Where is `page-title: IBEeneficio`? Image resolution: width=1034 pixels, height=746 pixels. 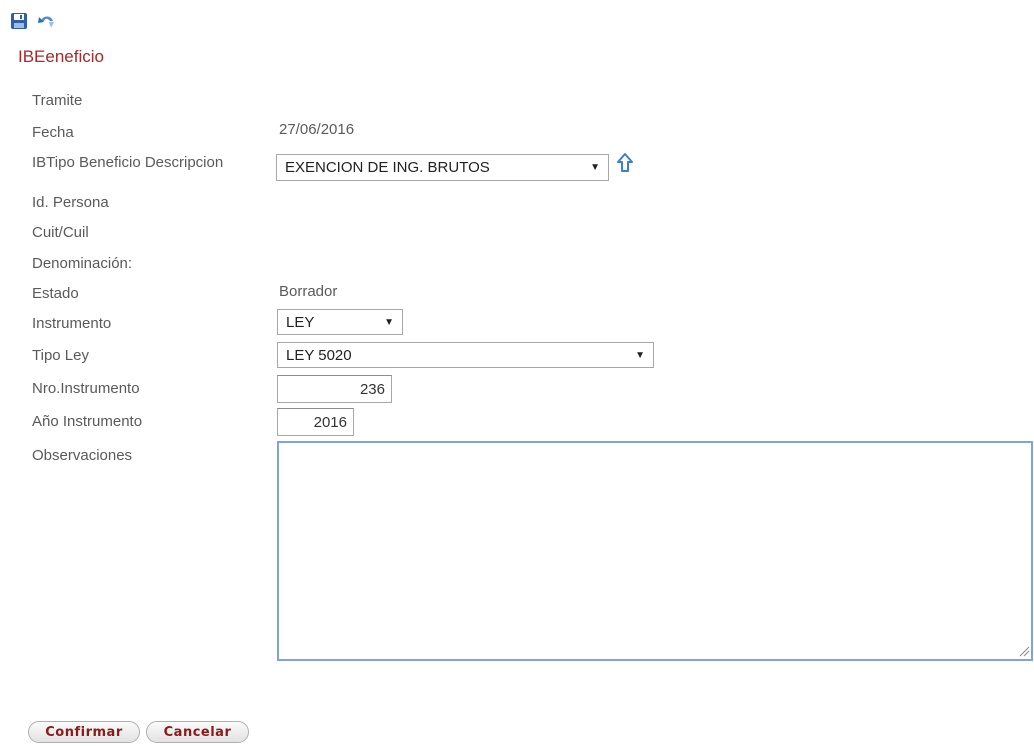
page-title: IBEeneficio is located at coordinates (61, 56).